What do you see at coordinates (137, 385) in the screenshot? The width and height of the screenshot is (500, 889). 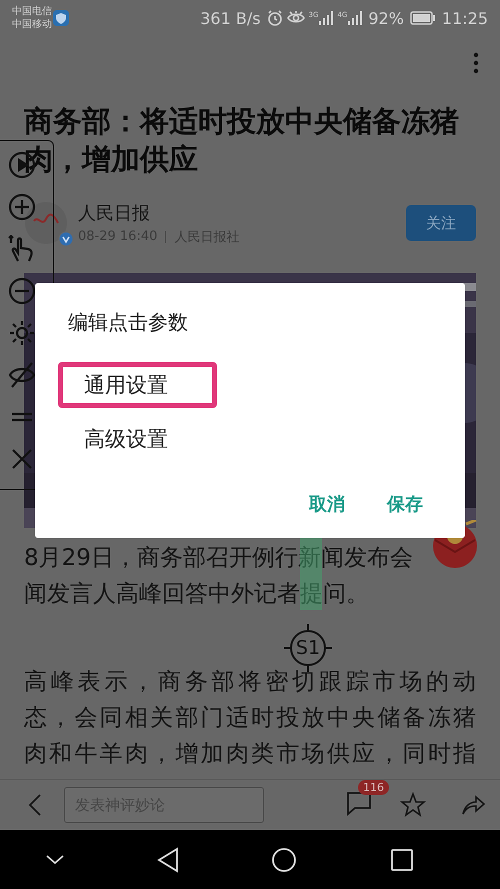 I see `settings-option: 通用设置` at bounding box center [137, 385].